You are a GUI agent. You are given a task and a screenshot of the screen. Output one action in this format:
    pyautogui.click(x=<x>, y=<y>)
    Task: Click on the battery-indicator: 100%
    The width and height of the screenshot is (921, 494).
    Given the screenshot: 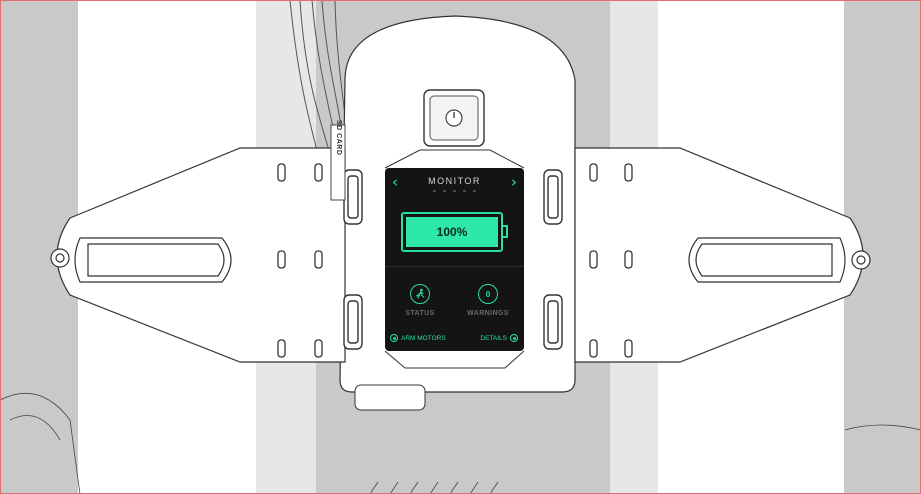 What is the action you would take?
    pyautogui.click(x=452, y=232)
    